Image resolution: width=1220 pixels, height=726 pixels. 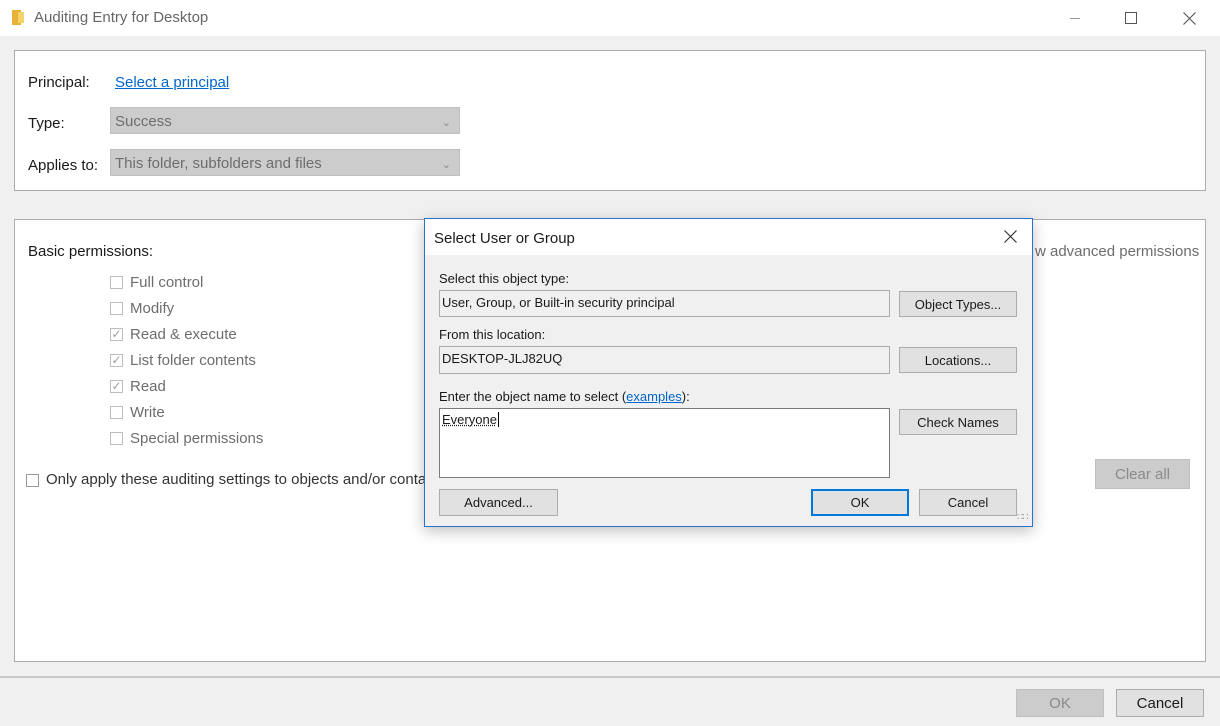 I want to click on close-button, so click(x=1189, y=18).